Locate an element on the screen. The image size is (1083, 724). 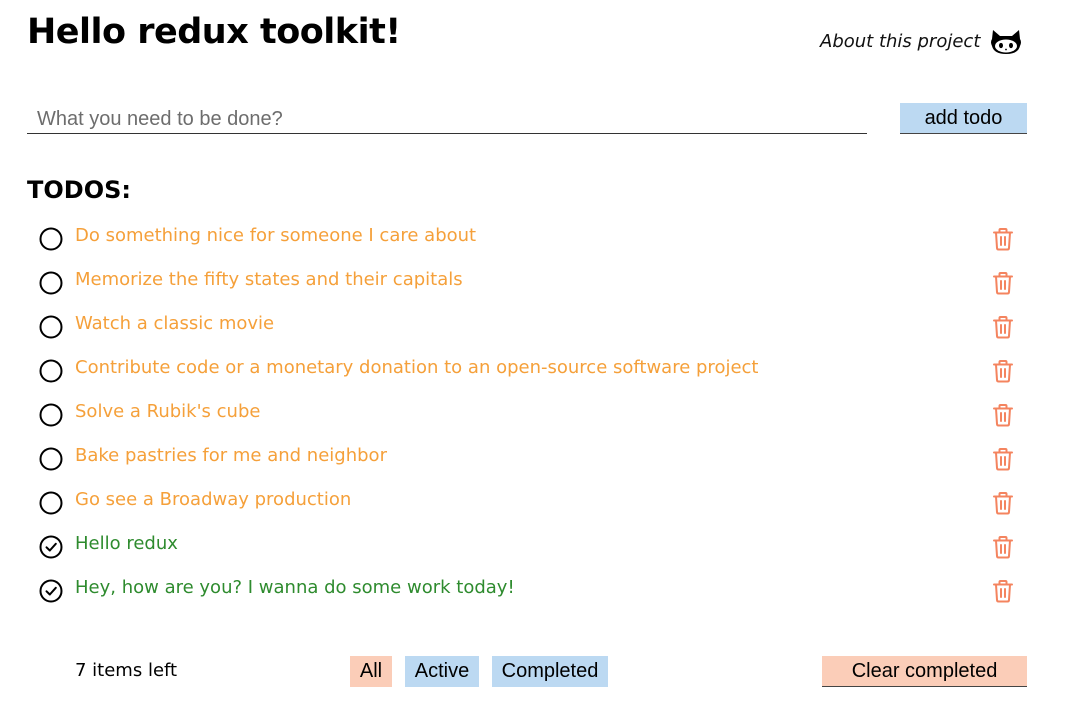
todo-text: Bake pastries for me and neighbor is located at coordinates (231, 455).